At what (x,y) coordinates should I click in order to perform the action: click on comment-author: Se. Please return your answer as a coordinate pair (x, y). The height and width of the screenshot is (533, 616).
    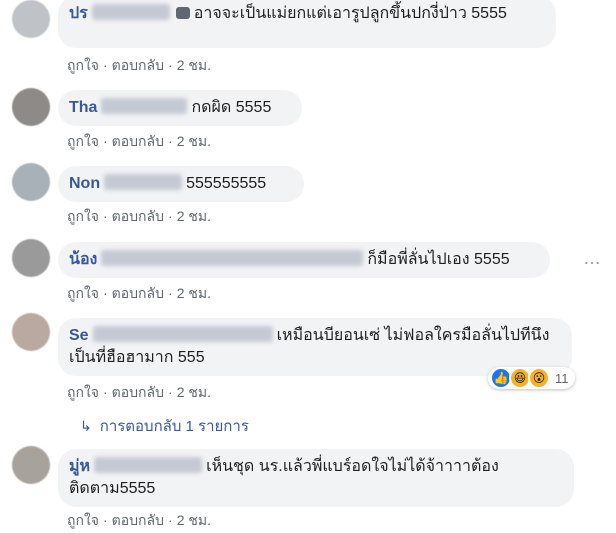
    Looking at the image, I should click on (79, 335).